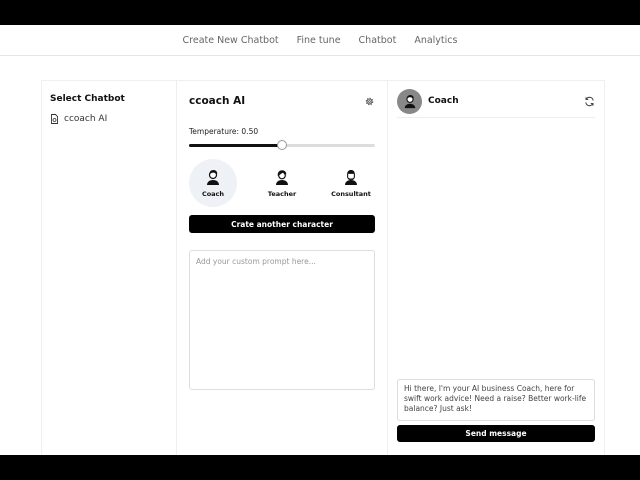 The width and height of the screenshot is (640, 480). What do you see at coordinates (282, 177) in the screenshot?
I see `teacher-avatar-icon` at bounding box center [282, 177].